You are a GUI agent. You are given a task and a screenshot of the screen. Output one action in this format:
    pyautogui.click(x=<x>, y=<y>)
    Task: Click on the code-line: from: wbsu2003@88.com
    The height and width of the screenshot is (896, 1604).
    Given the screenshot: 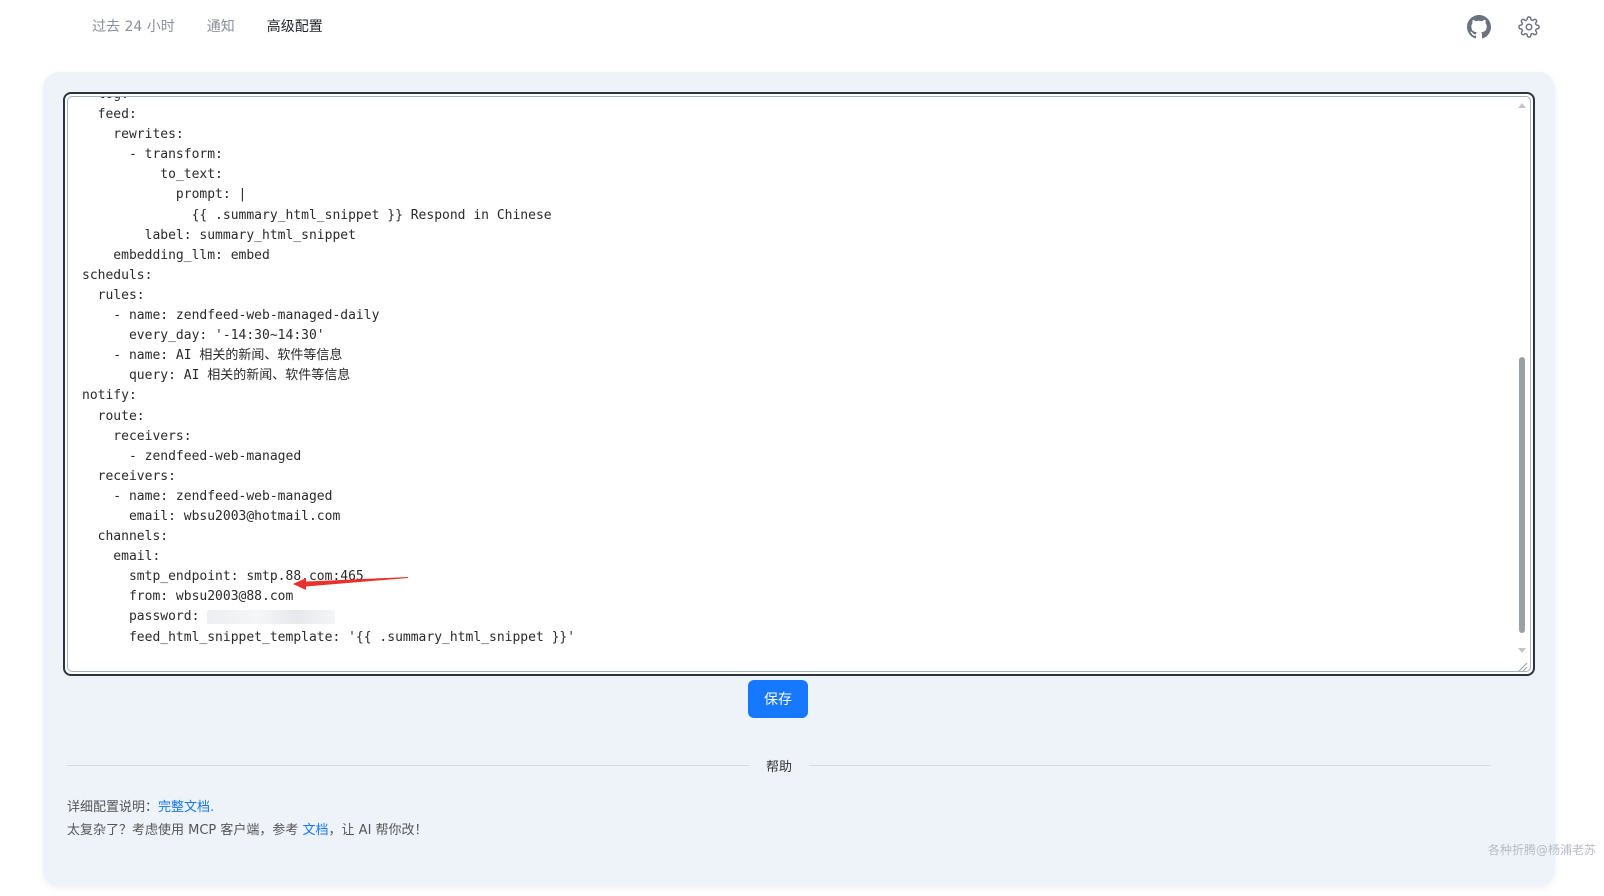 What is the action you would take?
    pyautogui.click(x=188, y=597)
    